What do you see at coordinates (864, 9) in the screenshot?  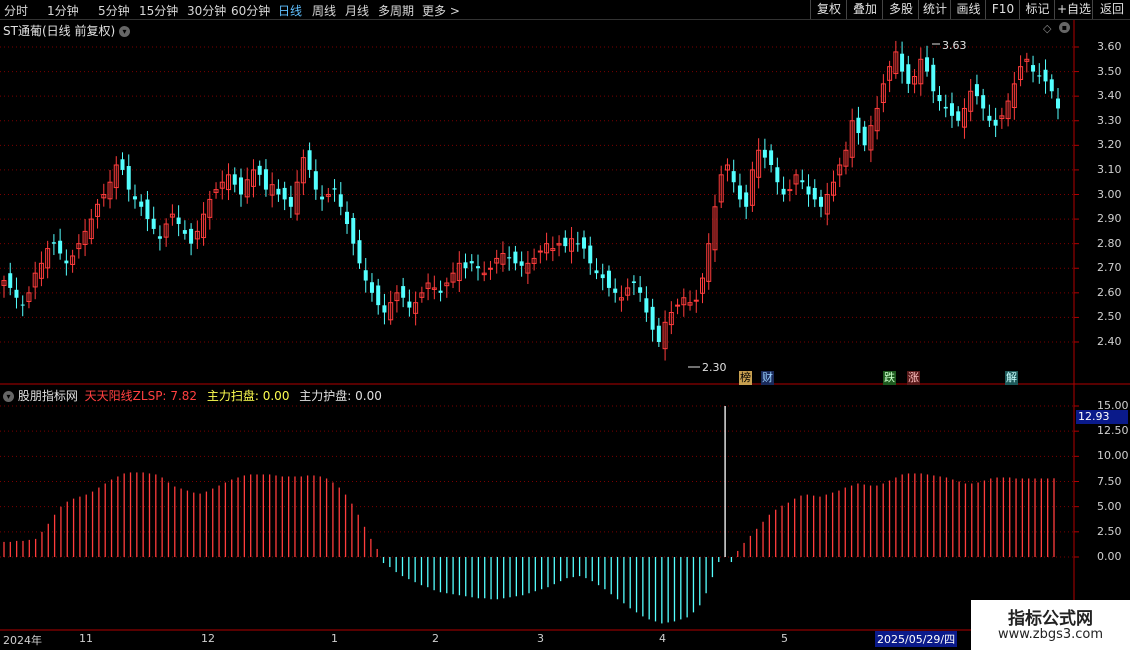 I see `overlay-button: 叠加` at bounding box center [864, 9].